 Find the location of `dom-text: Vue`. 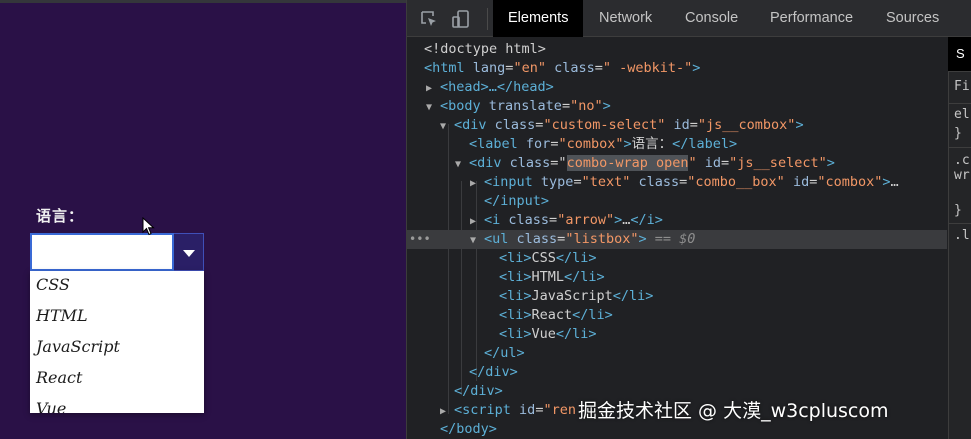

dom-text: Vue is located at coordinates (543, 334).